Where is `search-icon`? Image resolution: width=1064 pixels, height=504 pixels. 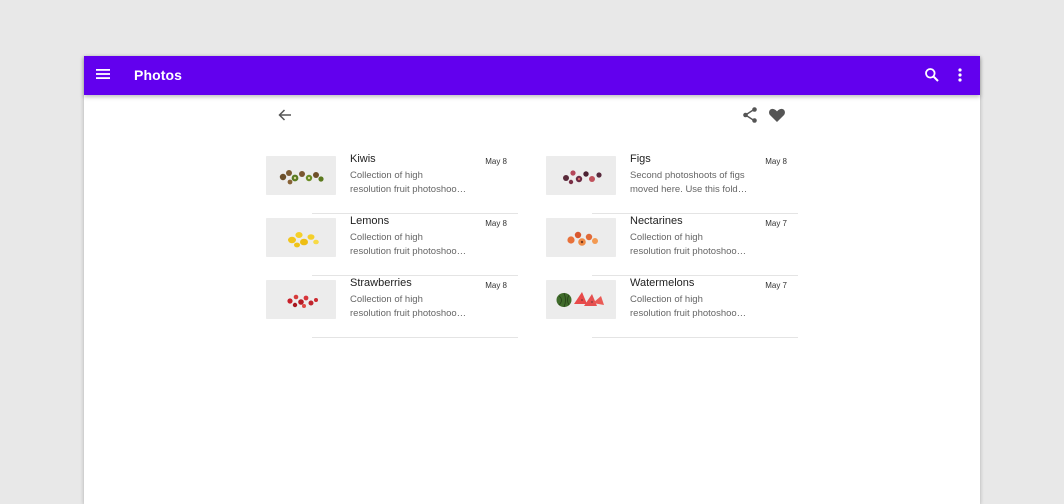
search-icon is located at coordinates (932, 75).